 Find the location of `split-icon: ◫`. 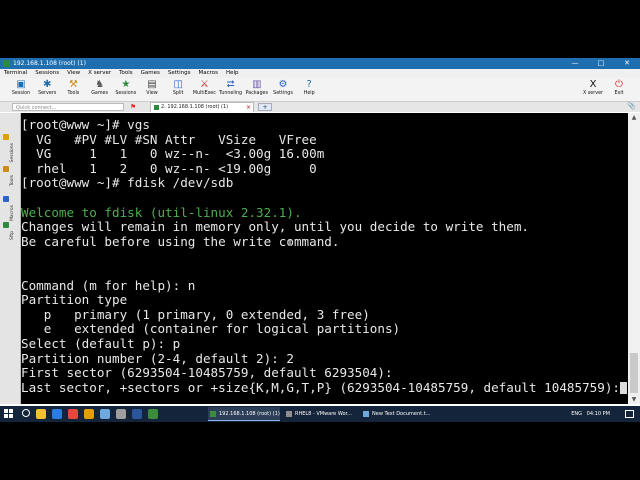

split-icon: ◫ is located at coordinates (178, 84).